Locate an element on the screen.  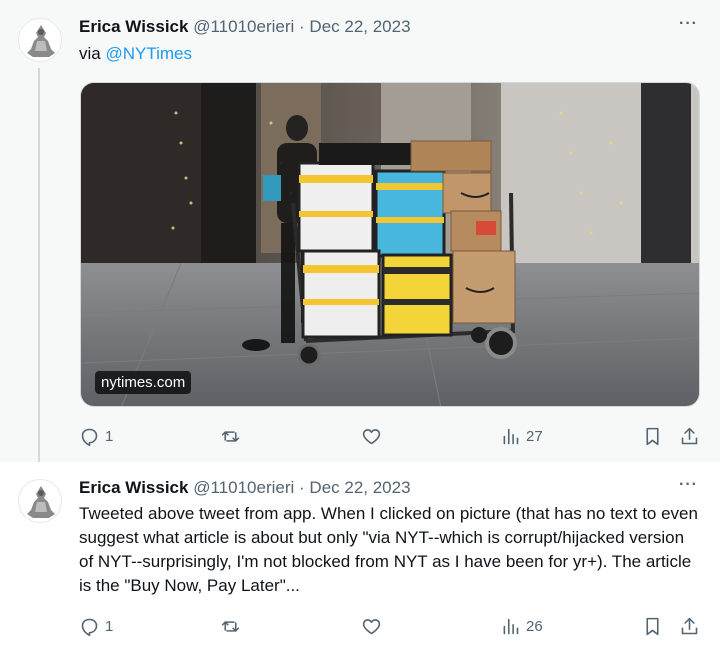
tweet-actions: 1 27 is located at coordinates (389, 436).